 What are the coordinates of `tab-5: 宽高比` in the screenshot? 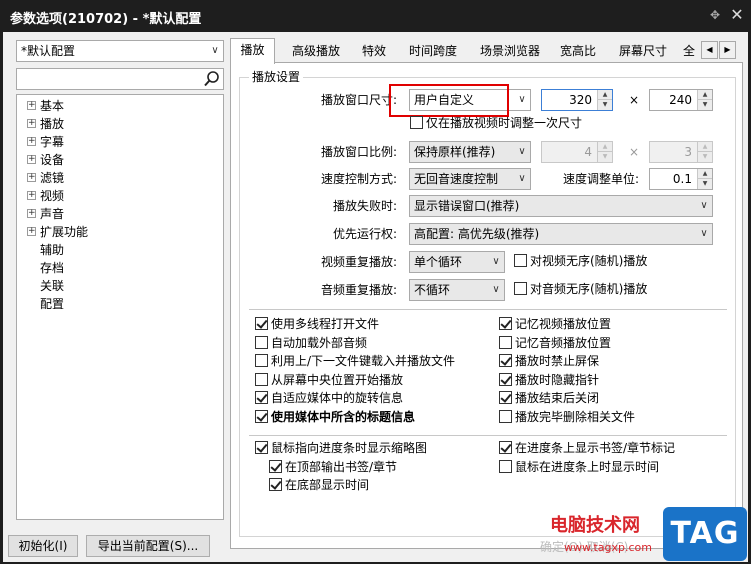 It's located at (578, 51).